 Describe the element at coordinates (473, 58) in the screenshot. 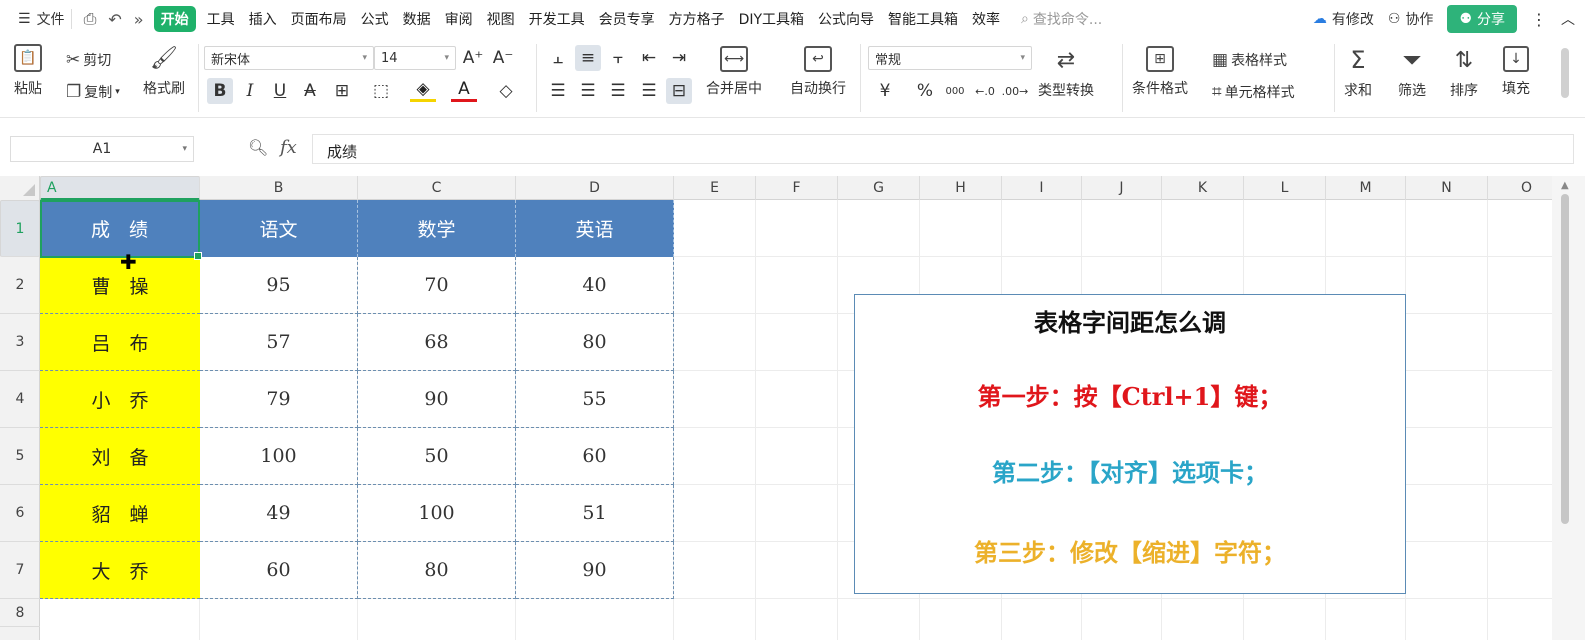

I see `increase-font-icon: A⁺` at that location.